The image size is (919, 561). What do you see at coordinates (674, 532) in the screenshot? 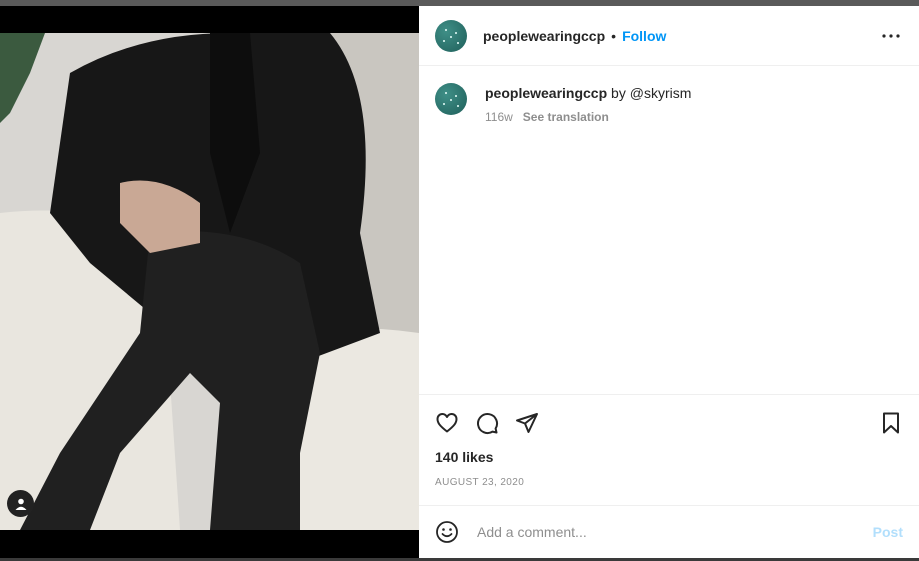
I see `comment-input` at bounding box center [674, 532].